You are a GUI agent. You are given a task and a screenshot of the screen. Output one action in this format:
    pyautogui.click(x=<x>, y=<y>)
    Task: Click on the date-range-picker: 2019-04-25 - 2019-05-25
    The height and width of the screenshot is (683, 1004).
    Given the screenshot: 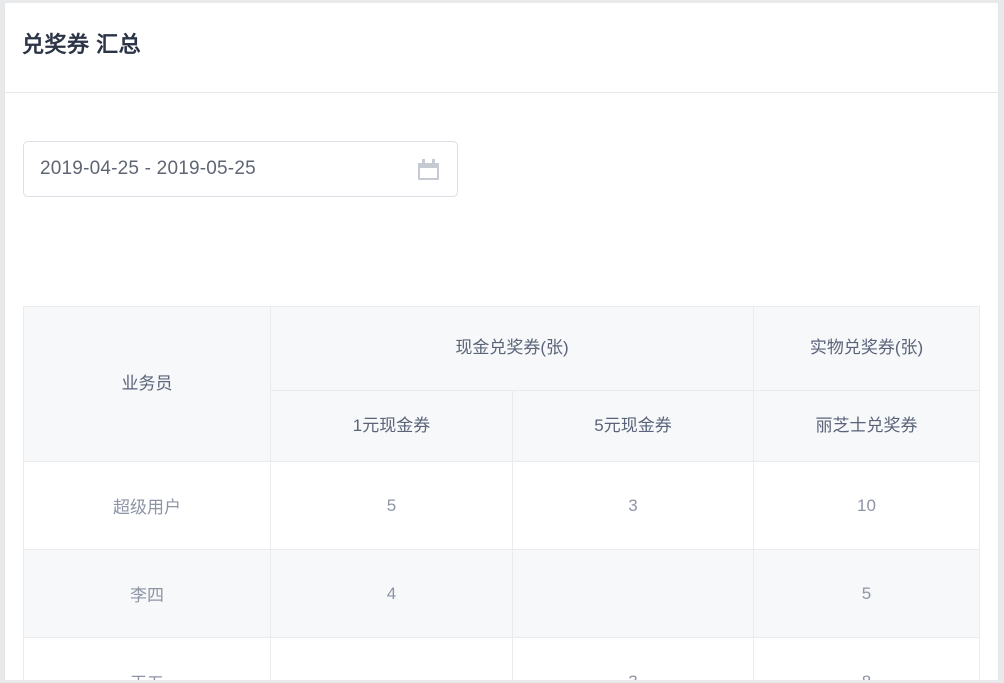 What is the action you would take?
    pyautogui.click(x=240, y=169)
    